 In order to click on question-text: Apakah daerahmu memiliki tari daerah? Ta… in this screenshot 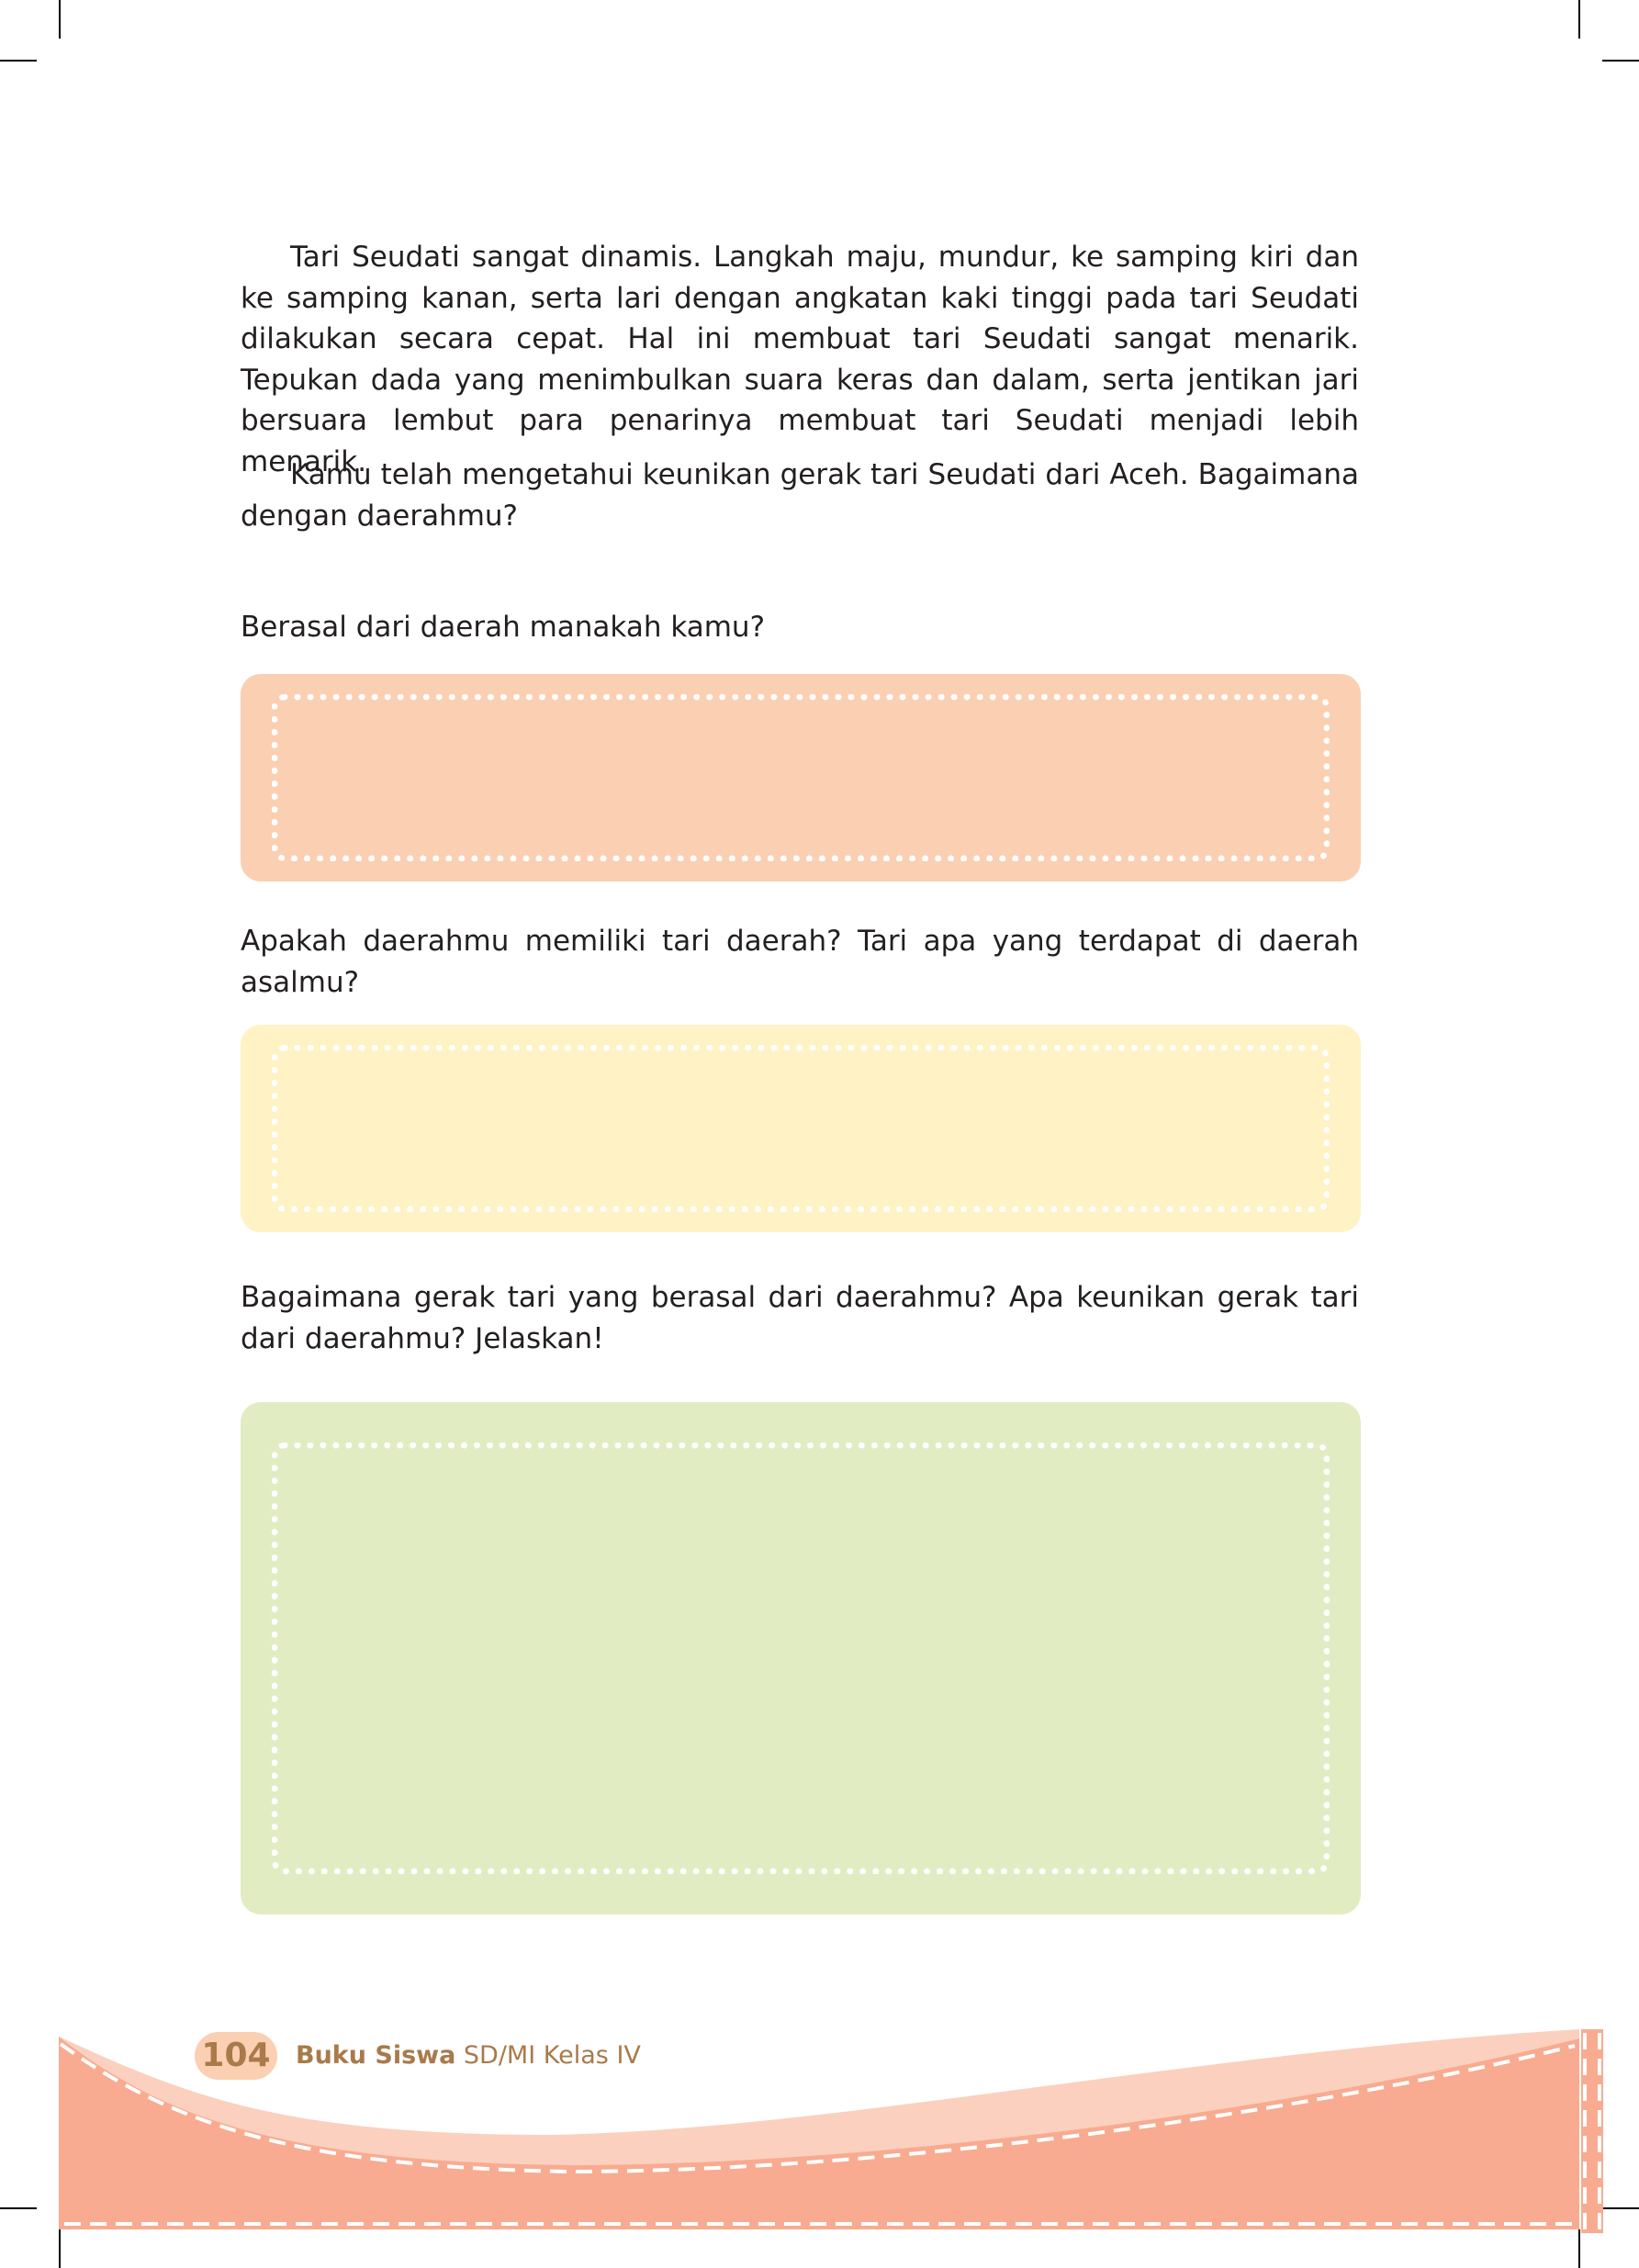, I will do `click(800, 962)`.